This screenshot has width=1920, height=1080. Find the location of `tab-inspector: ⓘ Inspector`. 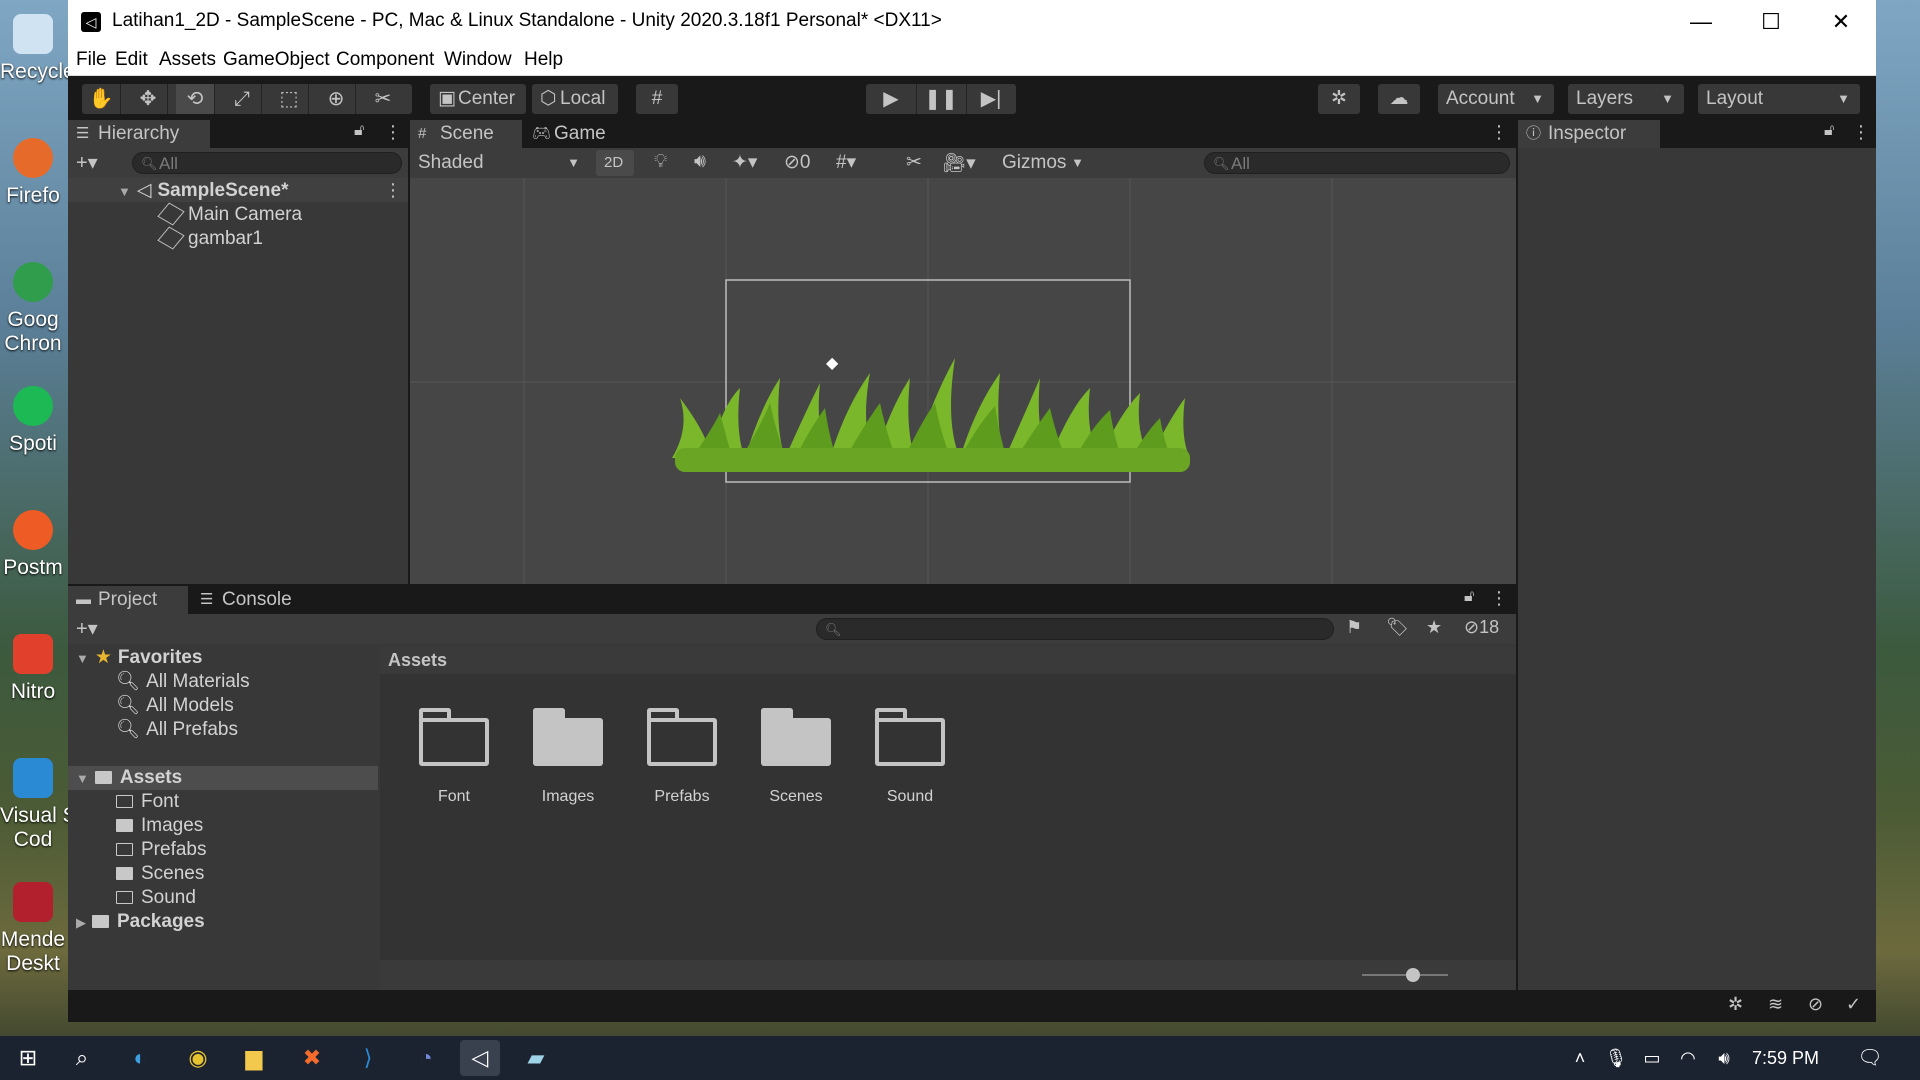

tab-inspector: ⓘ Inspector is located at coordinates (1589, 134).